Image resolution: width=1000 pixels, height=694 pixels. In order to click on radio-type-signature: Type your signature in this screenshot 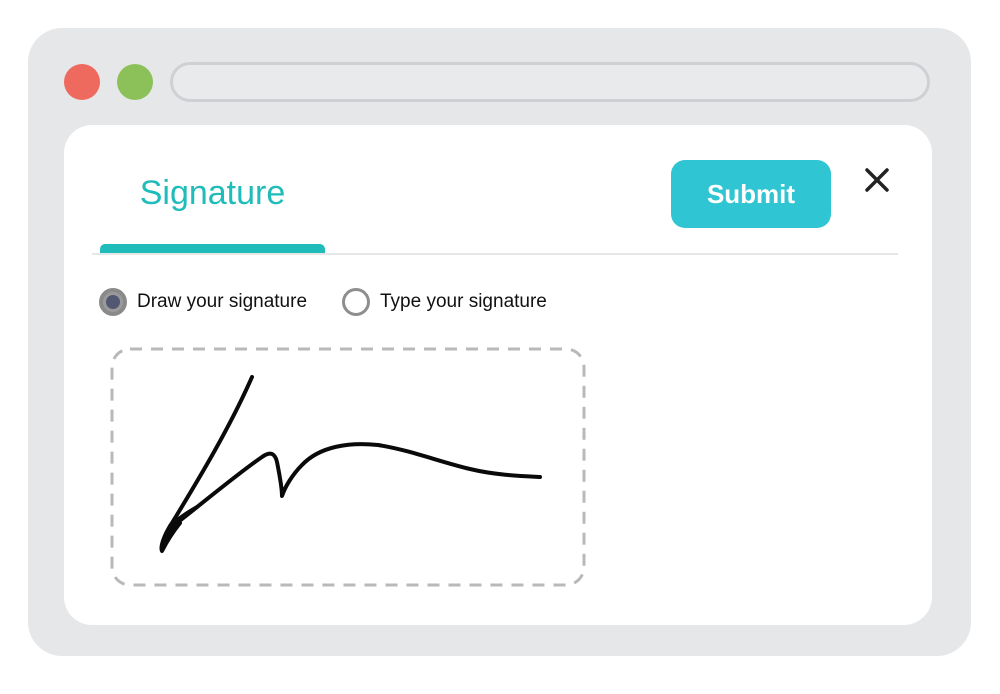, I will do `click(444, 302)`.